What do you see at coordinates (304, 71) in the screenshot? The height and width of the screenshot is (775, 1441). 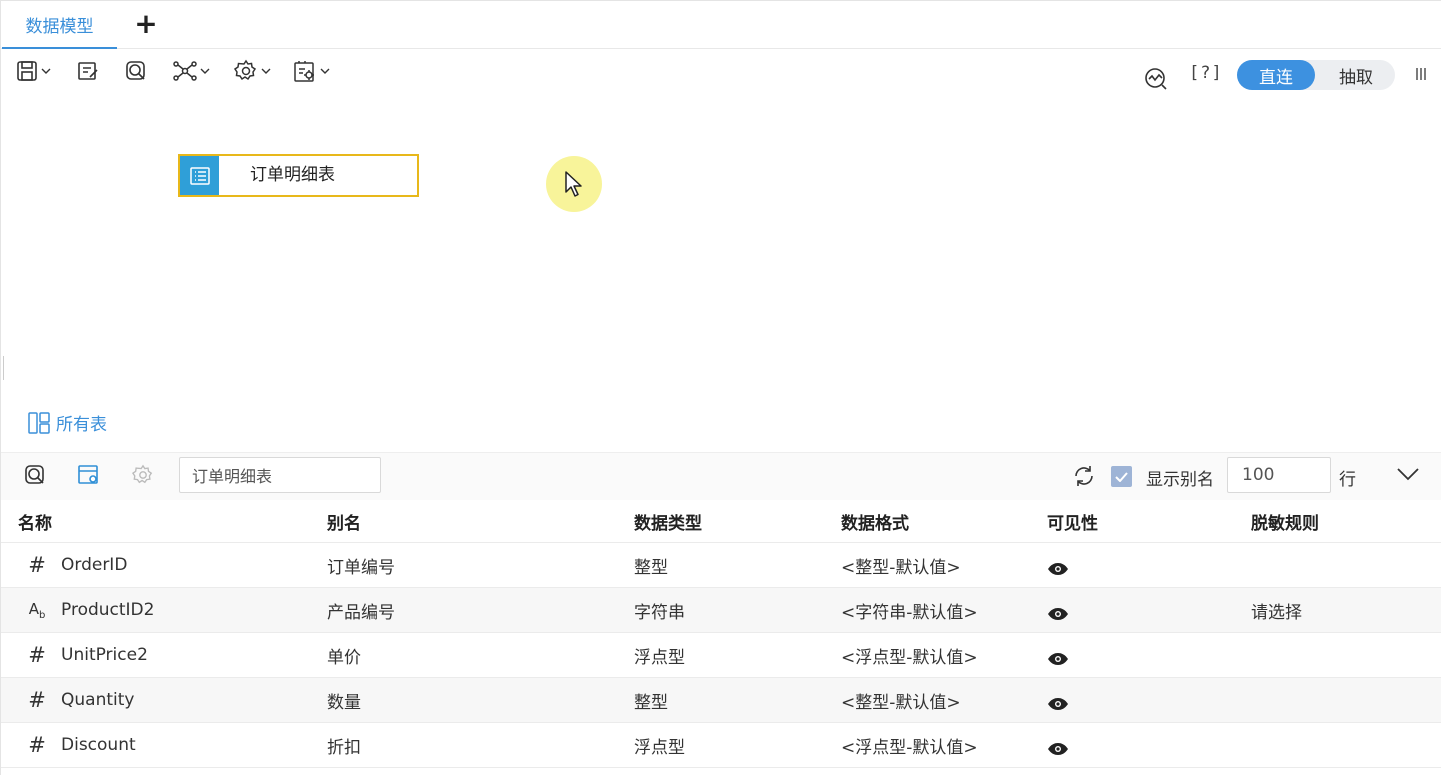 I see `data-settings-icon` at bounding box center [304, 71].